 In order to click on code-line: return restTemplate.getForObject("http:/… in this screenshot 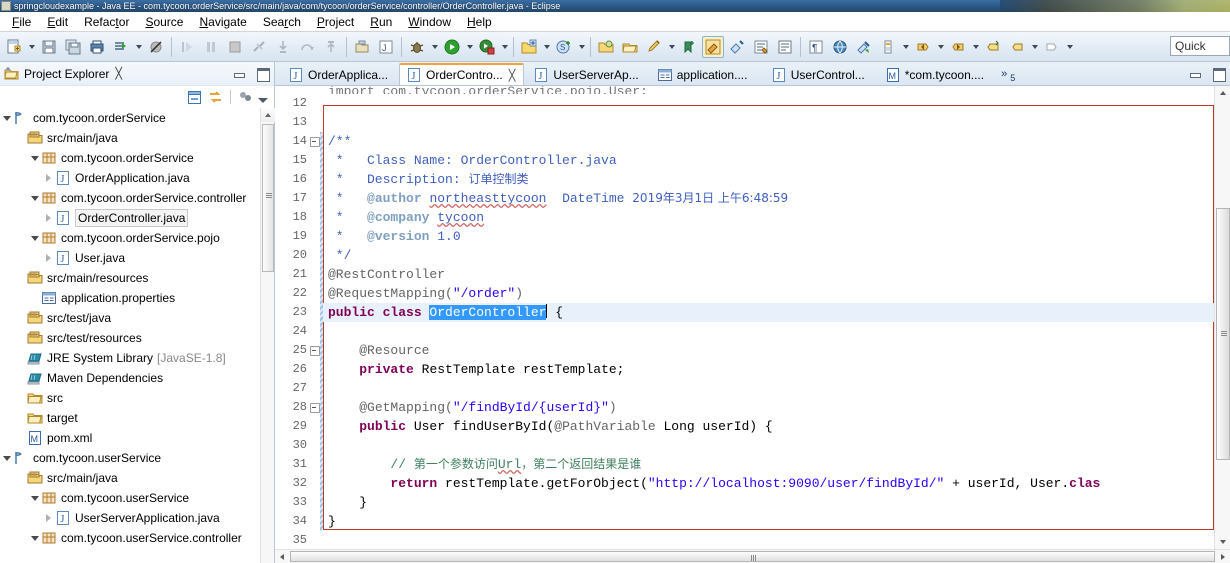, I will do `click(768, 483)`.